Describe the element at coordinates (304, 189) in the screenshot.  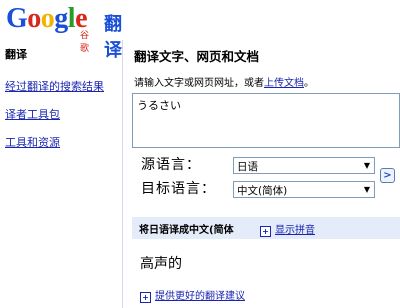
I see `target-language-select: 中文(简体) ▼` at that location.